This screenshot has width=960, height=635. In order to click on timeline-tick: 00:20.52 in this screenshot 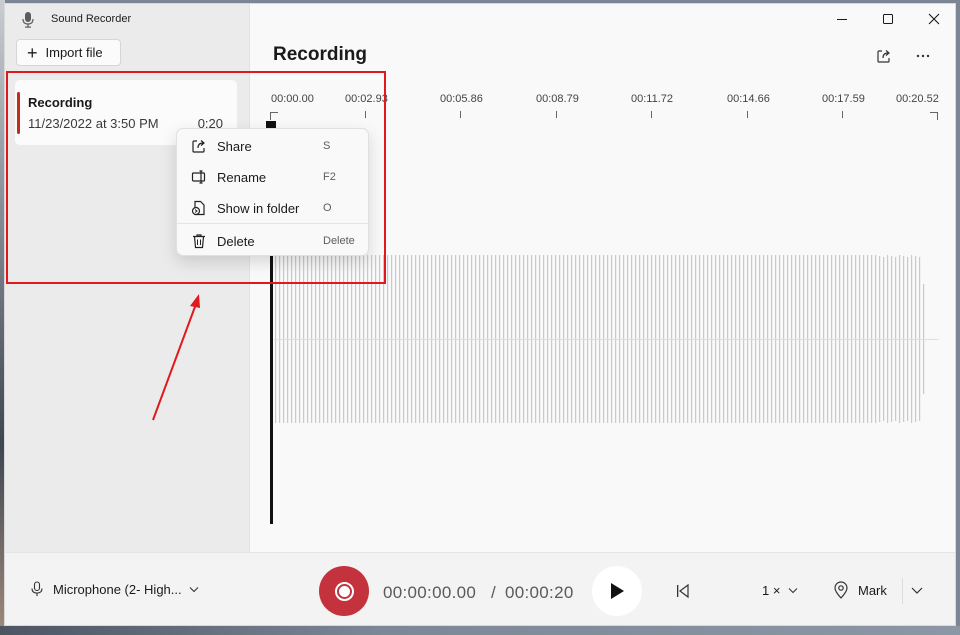, I will do `click(917, 99)`.